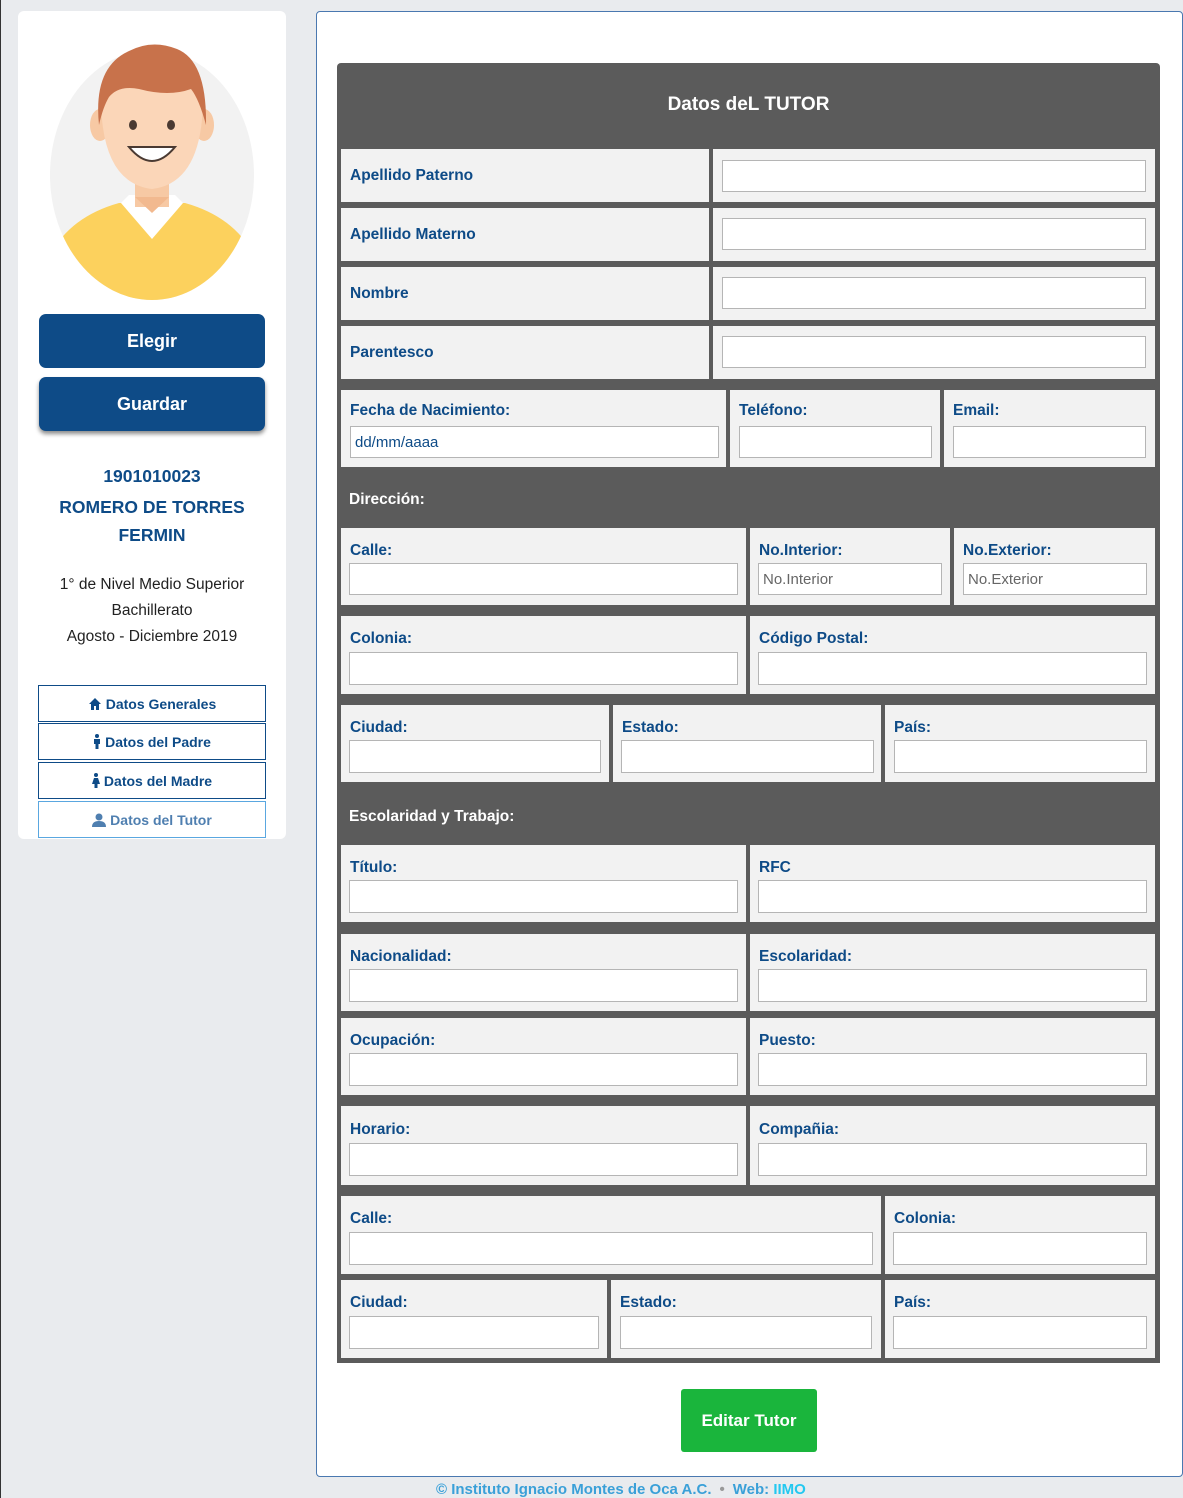 The height and width of the screenshot is (1498, 1183). I want to click on male-icon, so click(97, 741).